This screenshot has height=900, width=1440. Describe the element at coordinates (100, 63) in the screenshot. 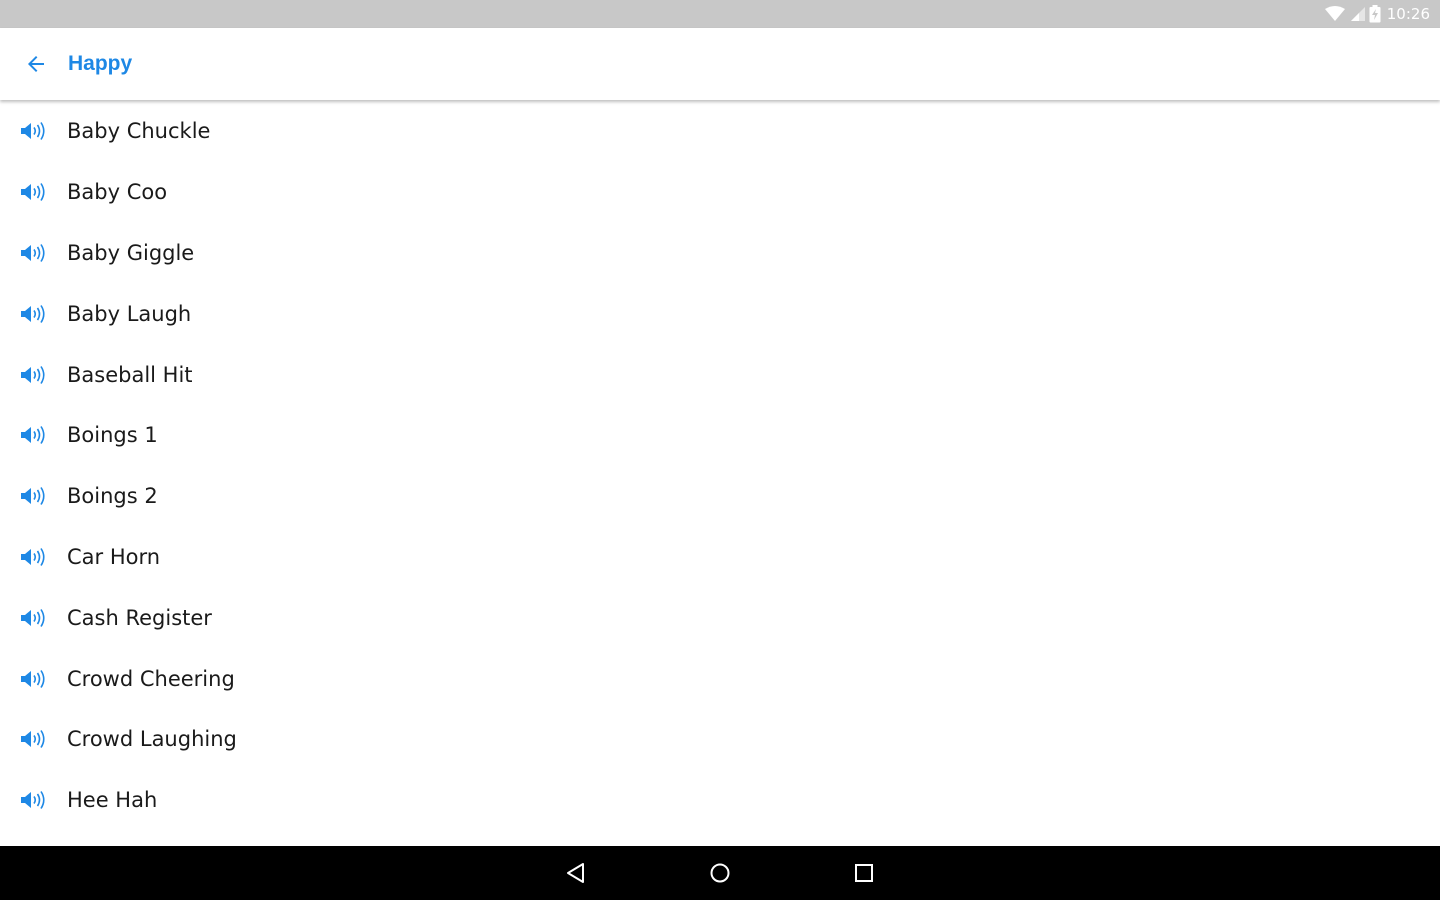

I see `page-title: Happy` at that location.